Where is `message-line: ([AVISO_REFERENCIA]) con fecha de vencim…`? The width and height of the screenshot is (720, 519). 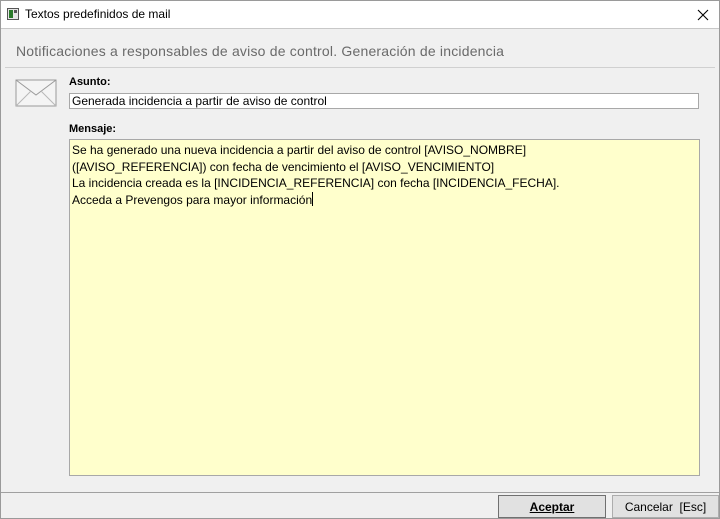 message-line: ([AVISO_REFERENCIA]) con fecha de vencim… is located at coordinates (283, 166).